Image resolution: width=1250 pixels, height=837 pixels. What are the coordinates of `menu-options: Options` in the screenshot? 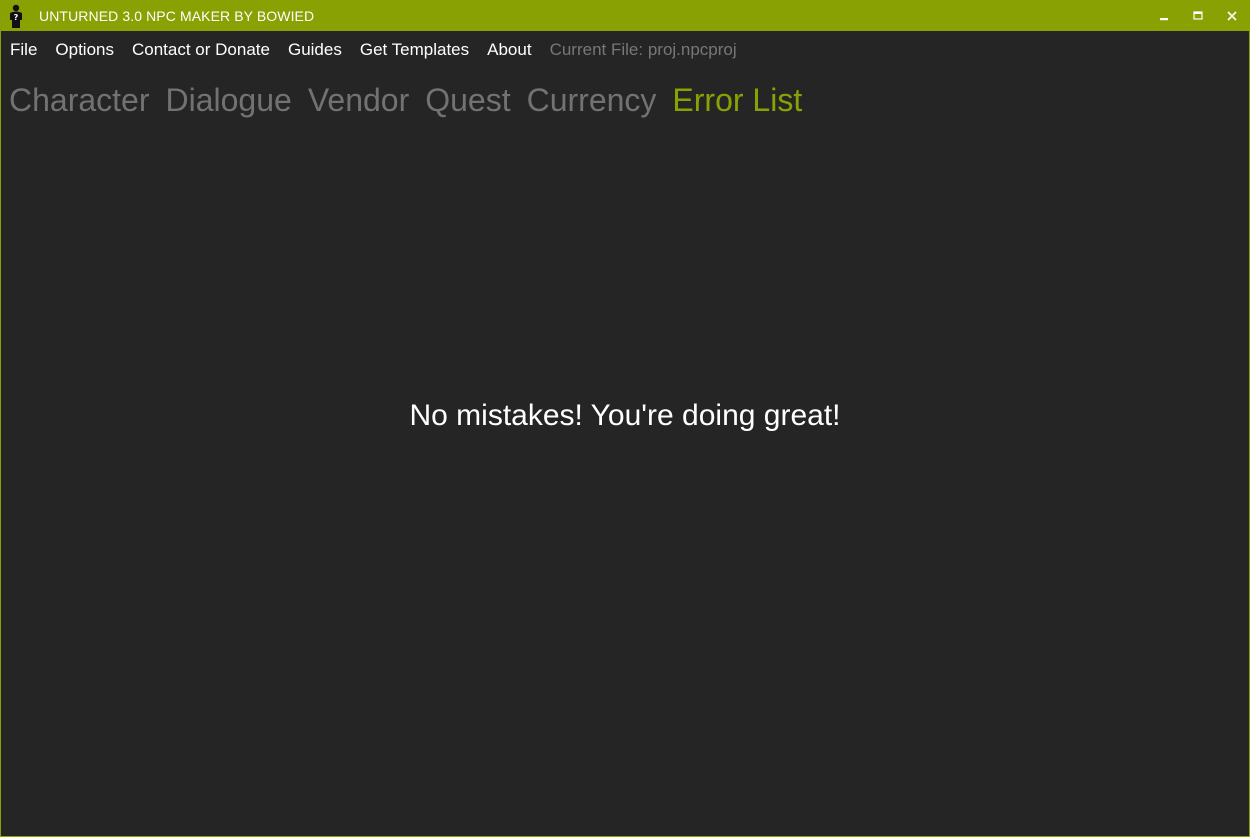 It's located at (84, 50).